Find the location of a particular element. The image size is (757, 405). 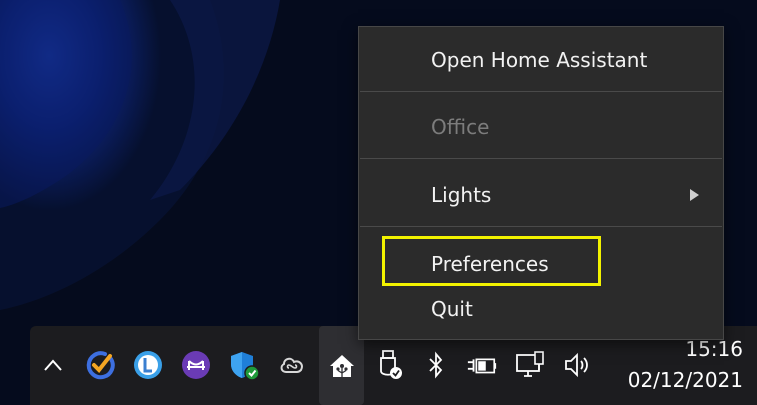

preferences-highlight-box is located at coordinates (491, 261).